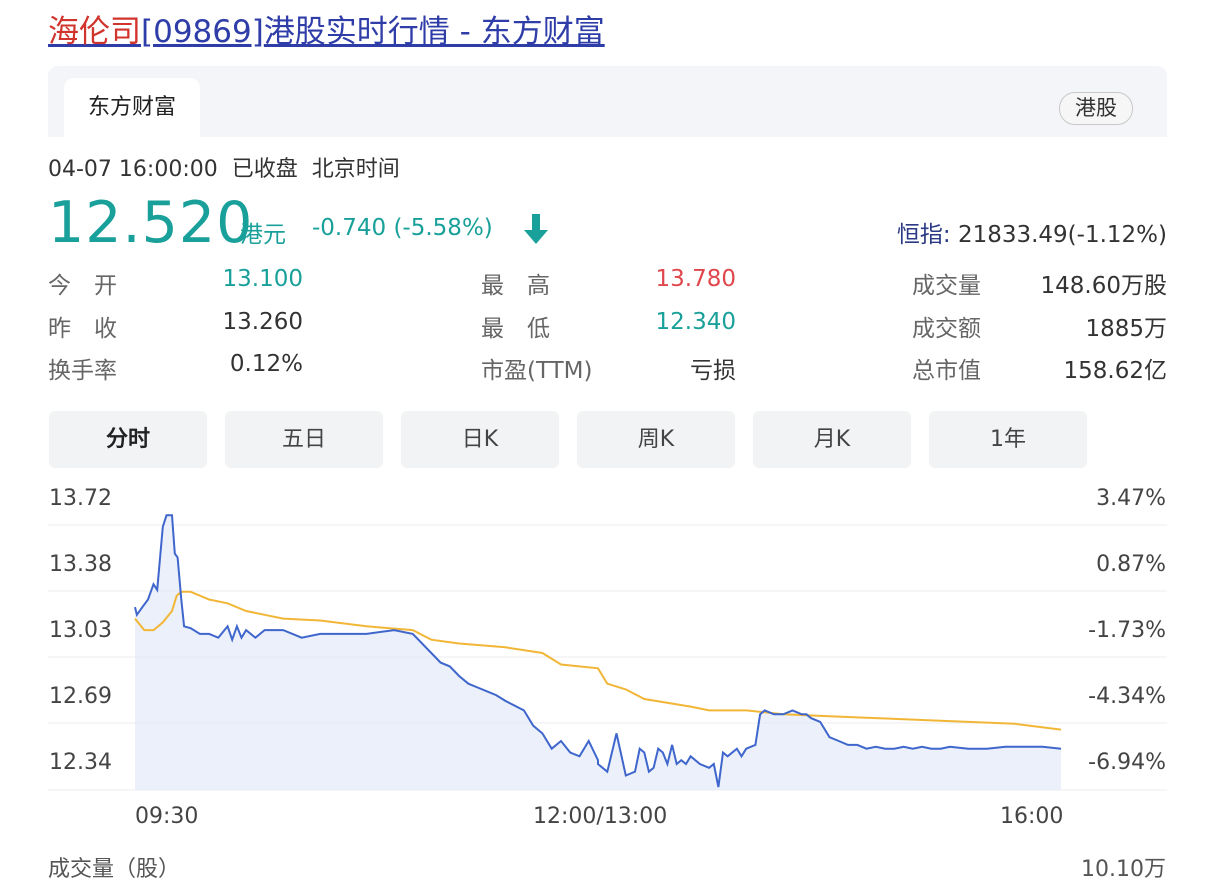 Image resolution: width=1206 pixels, height=894 pixels. I want to click on y-tick-left: 13.38, so click(80, 564).